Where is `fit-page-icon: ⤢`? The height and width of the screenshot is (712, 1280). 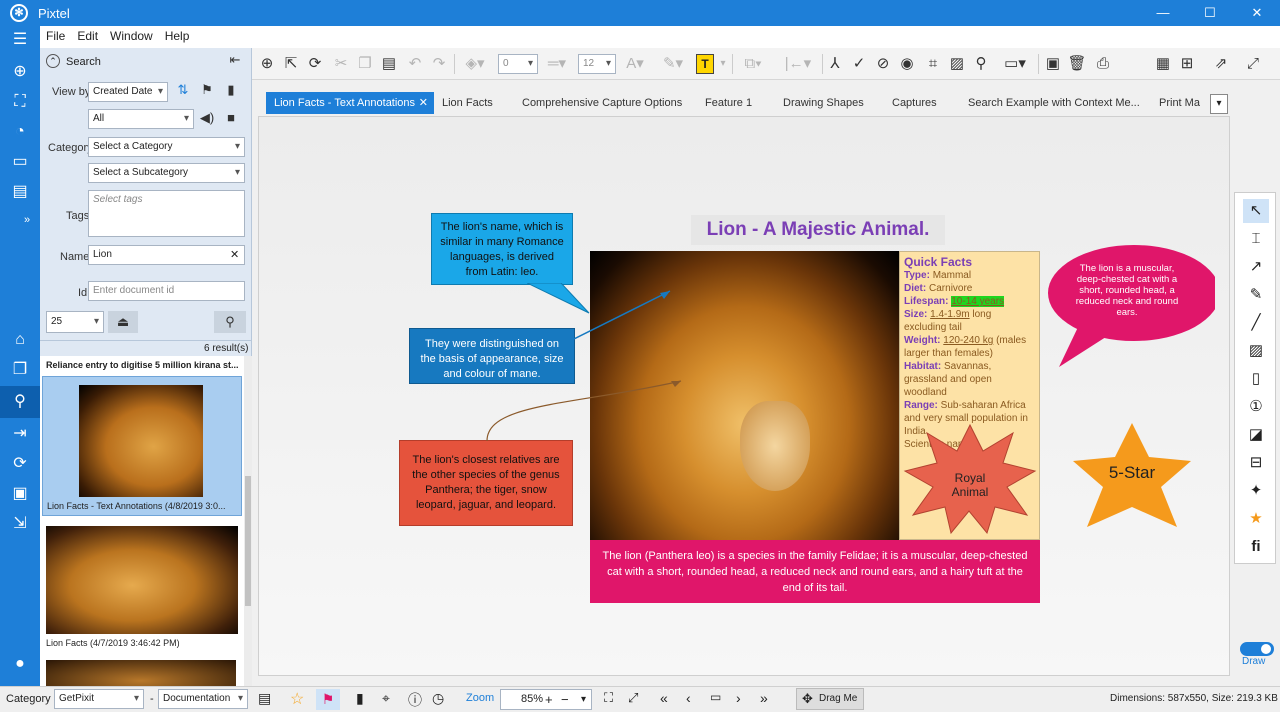 fit-page-icon: ⤢ is located at coordinates (633, 698).